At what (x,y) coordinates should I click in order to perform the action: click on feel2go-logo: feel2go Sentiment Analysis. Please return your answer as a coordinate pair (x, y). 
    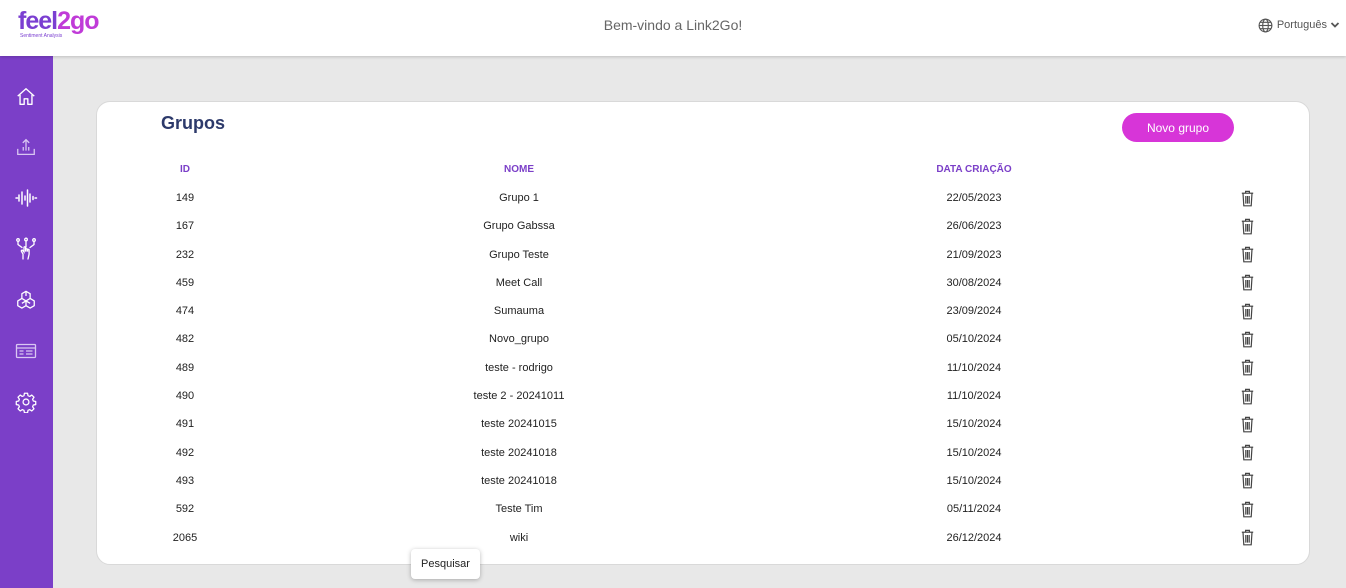
    Looking at the image, I should click on (59, 26).